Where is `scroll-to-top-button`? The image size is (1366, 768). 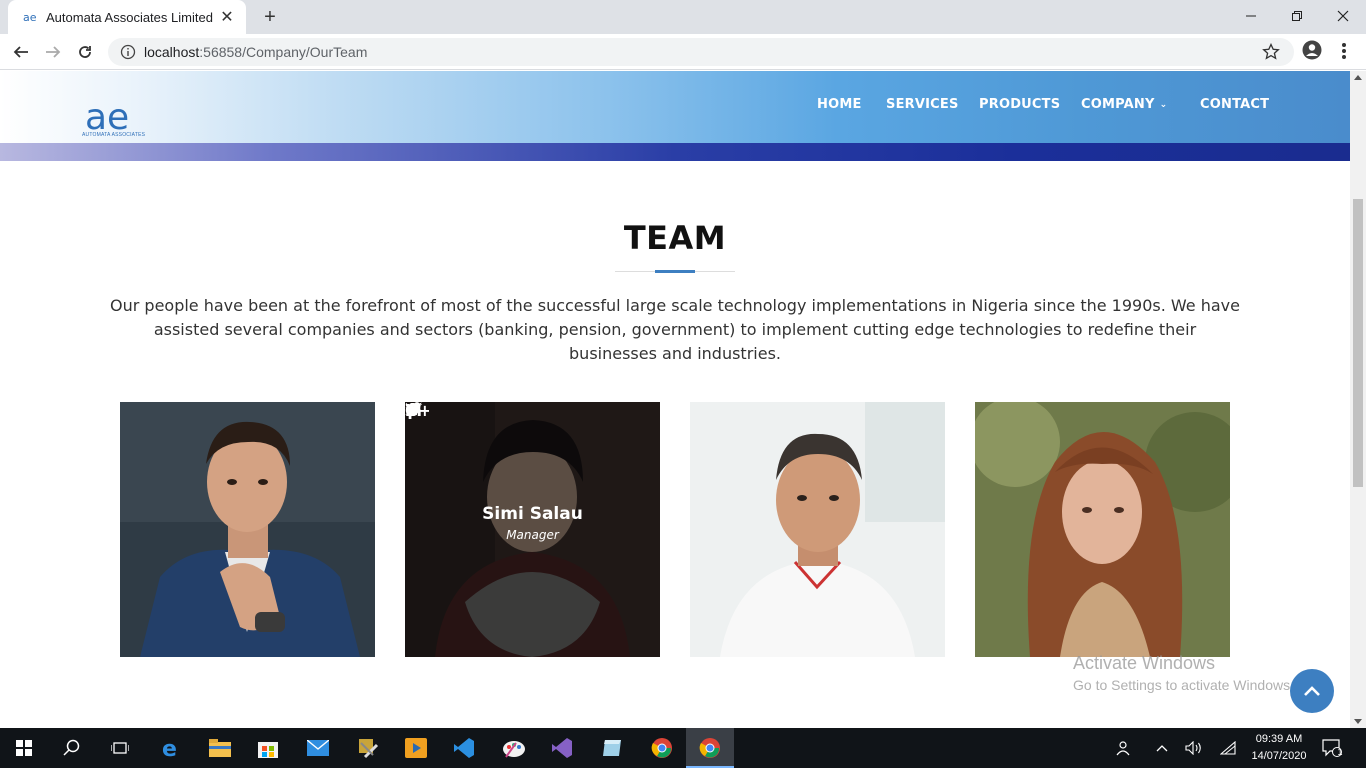
scroll-to-top-button is located at coordinates (1312, 691).